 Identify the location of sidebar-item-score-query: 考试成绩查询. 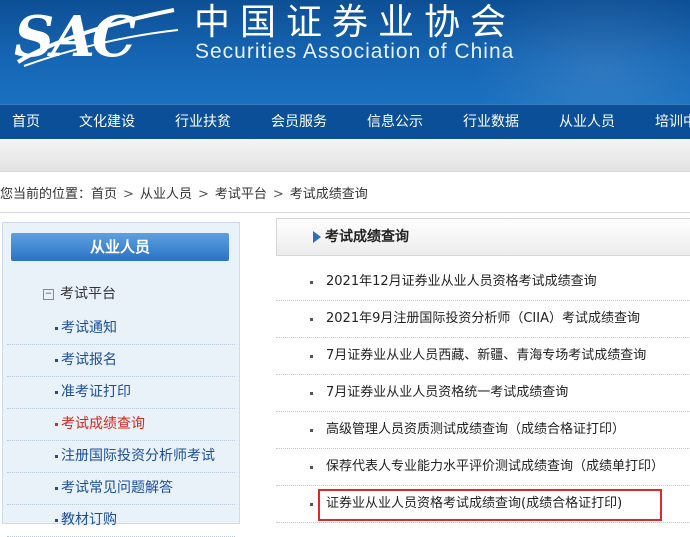
(121, 425).